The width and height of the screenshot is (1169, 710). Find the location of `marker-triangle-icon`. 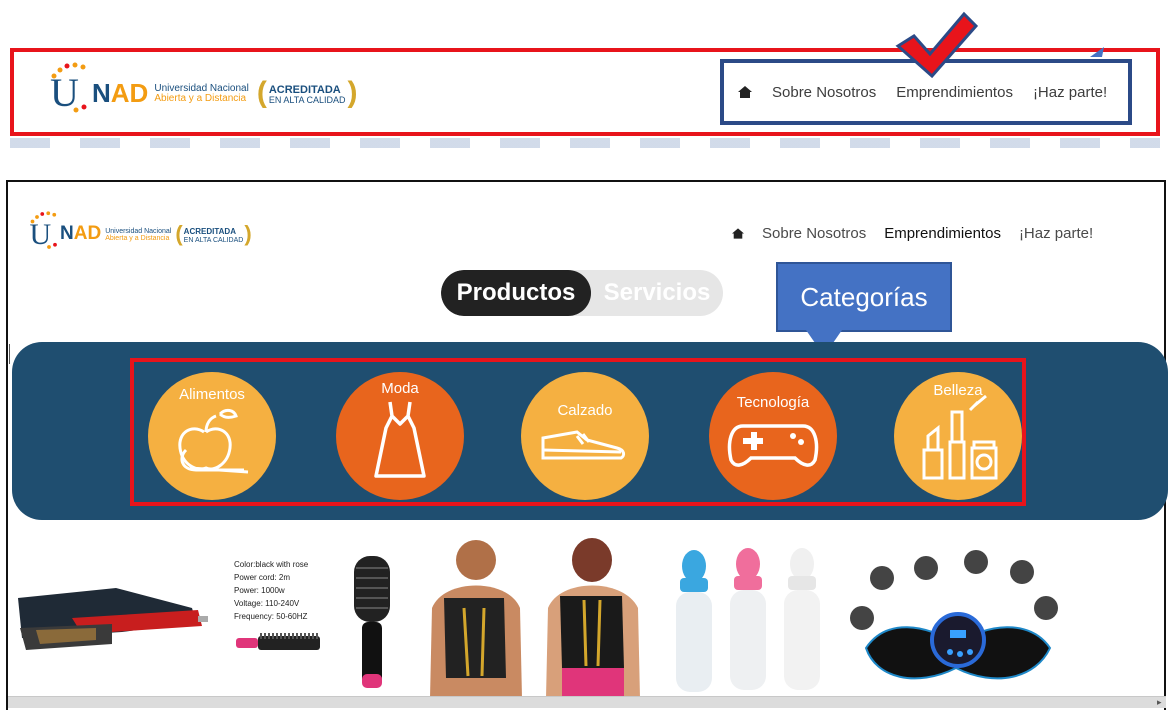

marker-triangle-icon is located at coordinates (1097, 52).